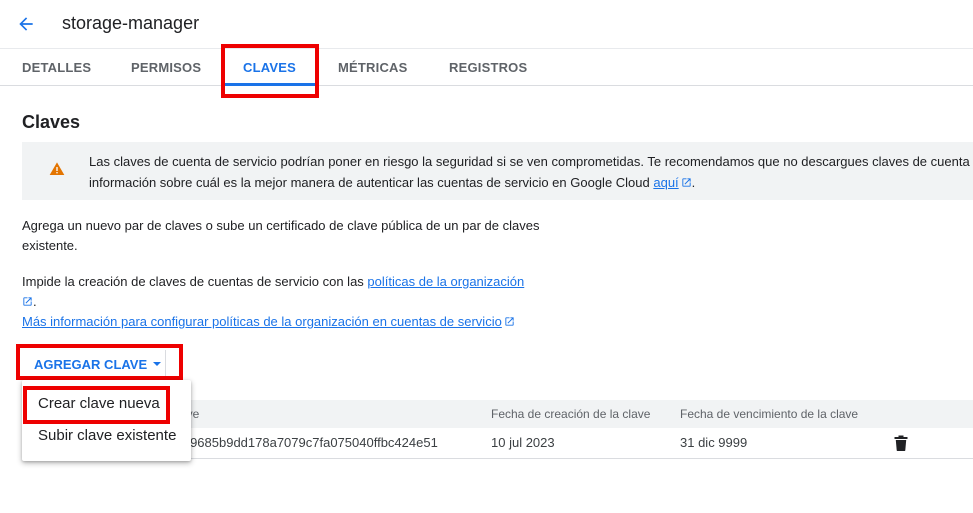  I want to click on policy-suffix: ., so click(35, 301).